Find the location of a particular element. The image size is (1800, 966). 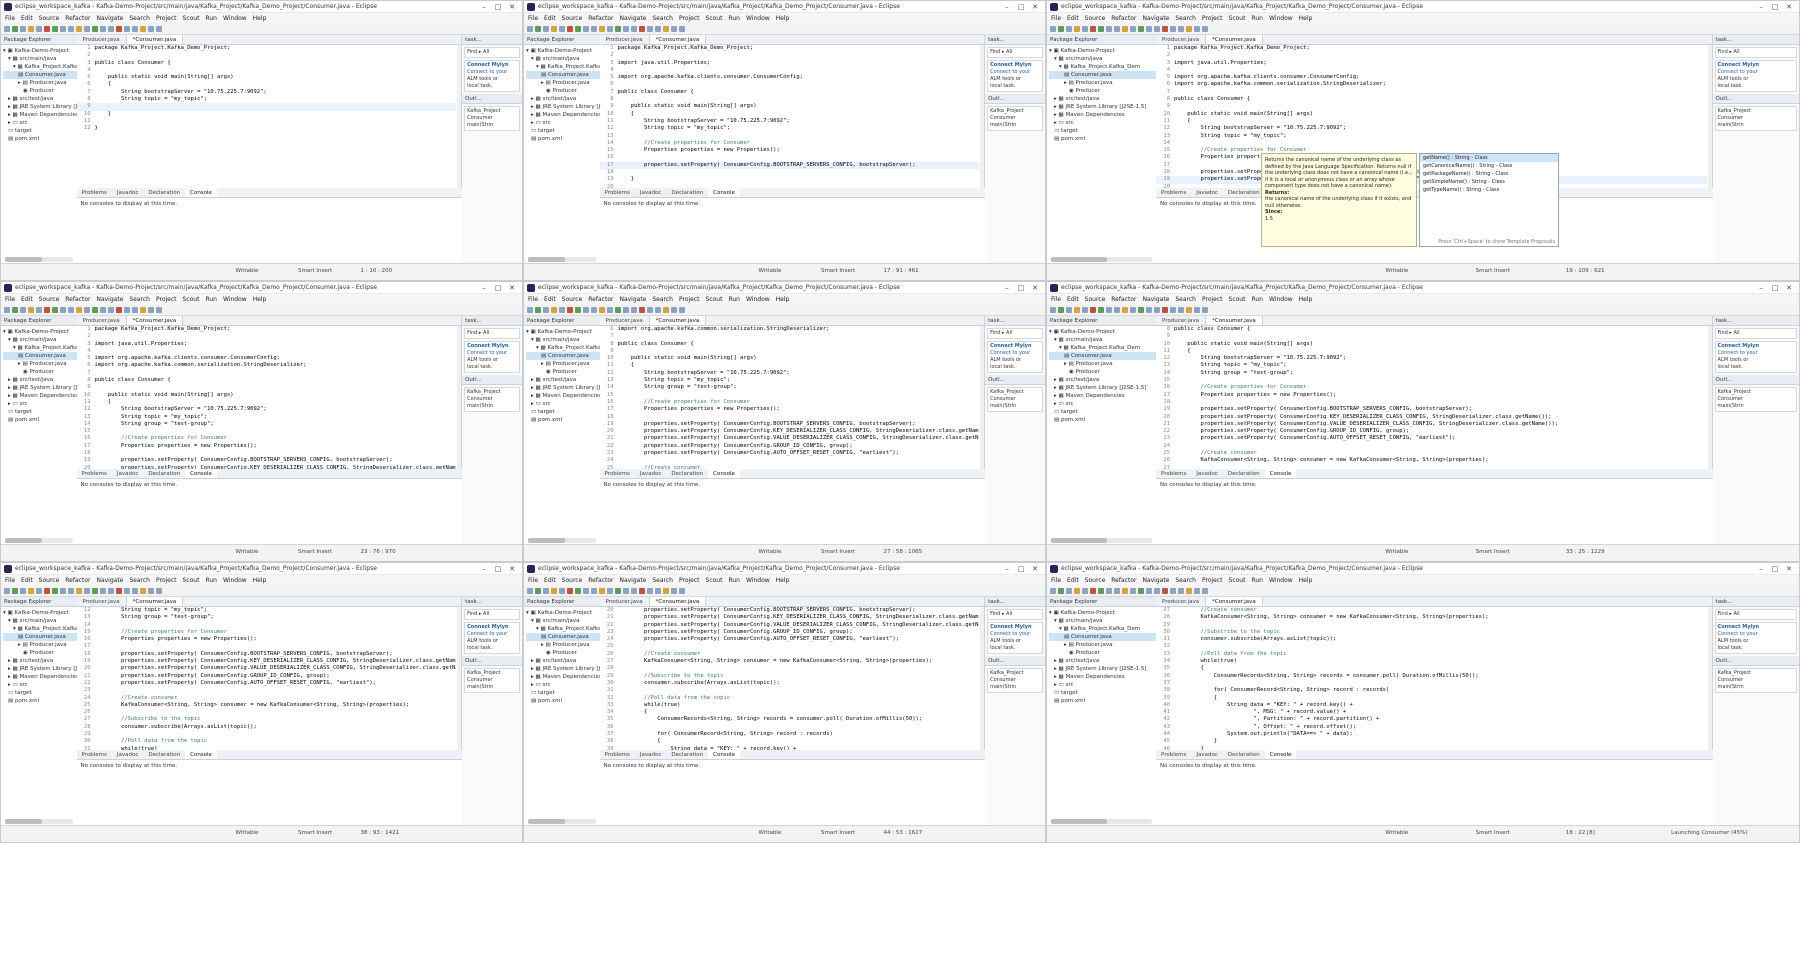

tree-item: ▭ target is located at coordinates (40, 131).